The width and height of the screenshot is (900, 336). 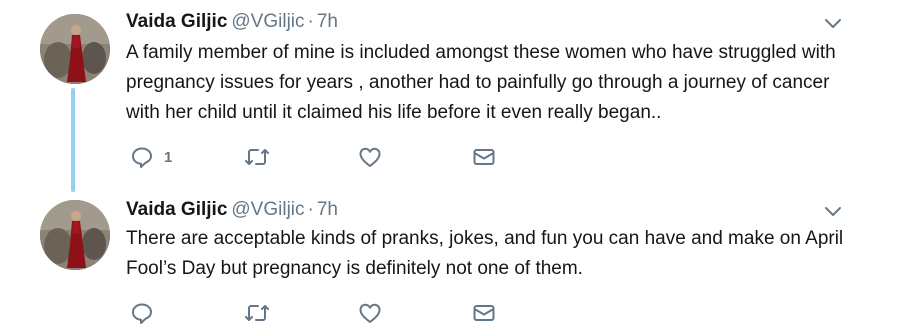 I want to click on reply-button, so click(x=147, y=313).